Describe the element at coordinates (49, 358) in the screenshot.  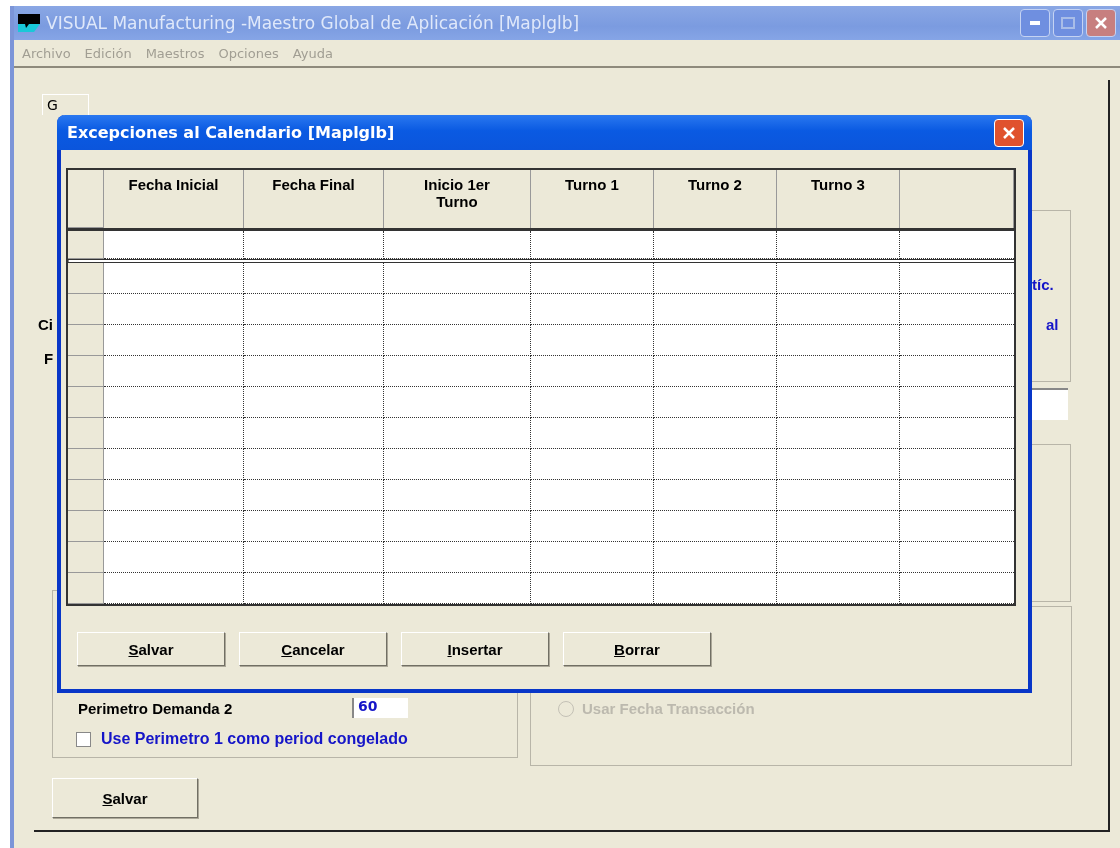
I see `field-label: F` at that location.